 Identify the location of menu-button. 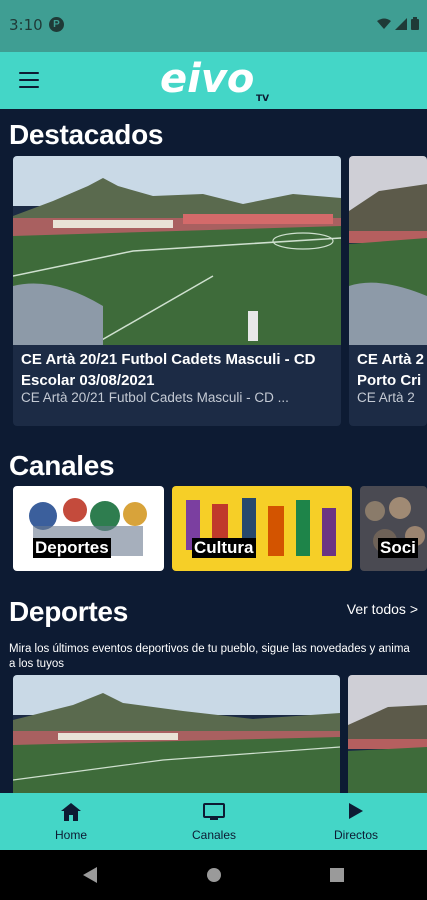
(29, 80).